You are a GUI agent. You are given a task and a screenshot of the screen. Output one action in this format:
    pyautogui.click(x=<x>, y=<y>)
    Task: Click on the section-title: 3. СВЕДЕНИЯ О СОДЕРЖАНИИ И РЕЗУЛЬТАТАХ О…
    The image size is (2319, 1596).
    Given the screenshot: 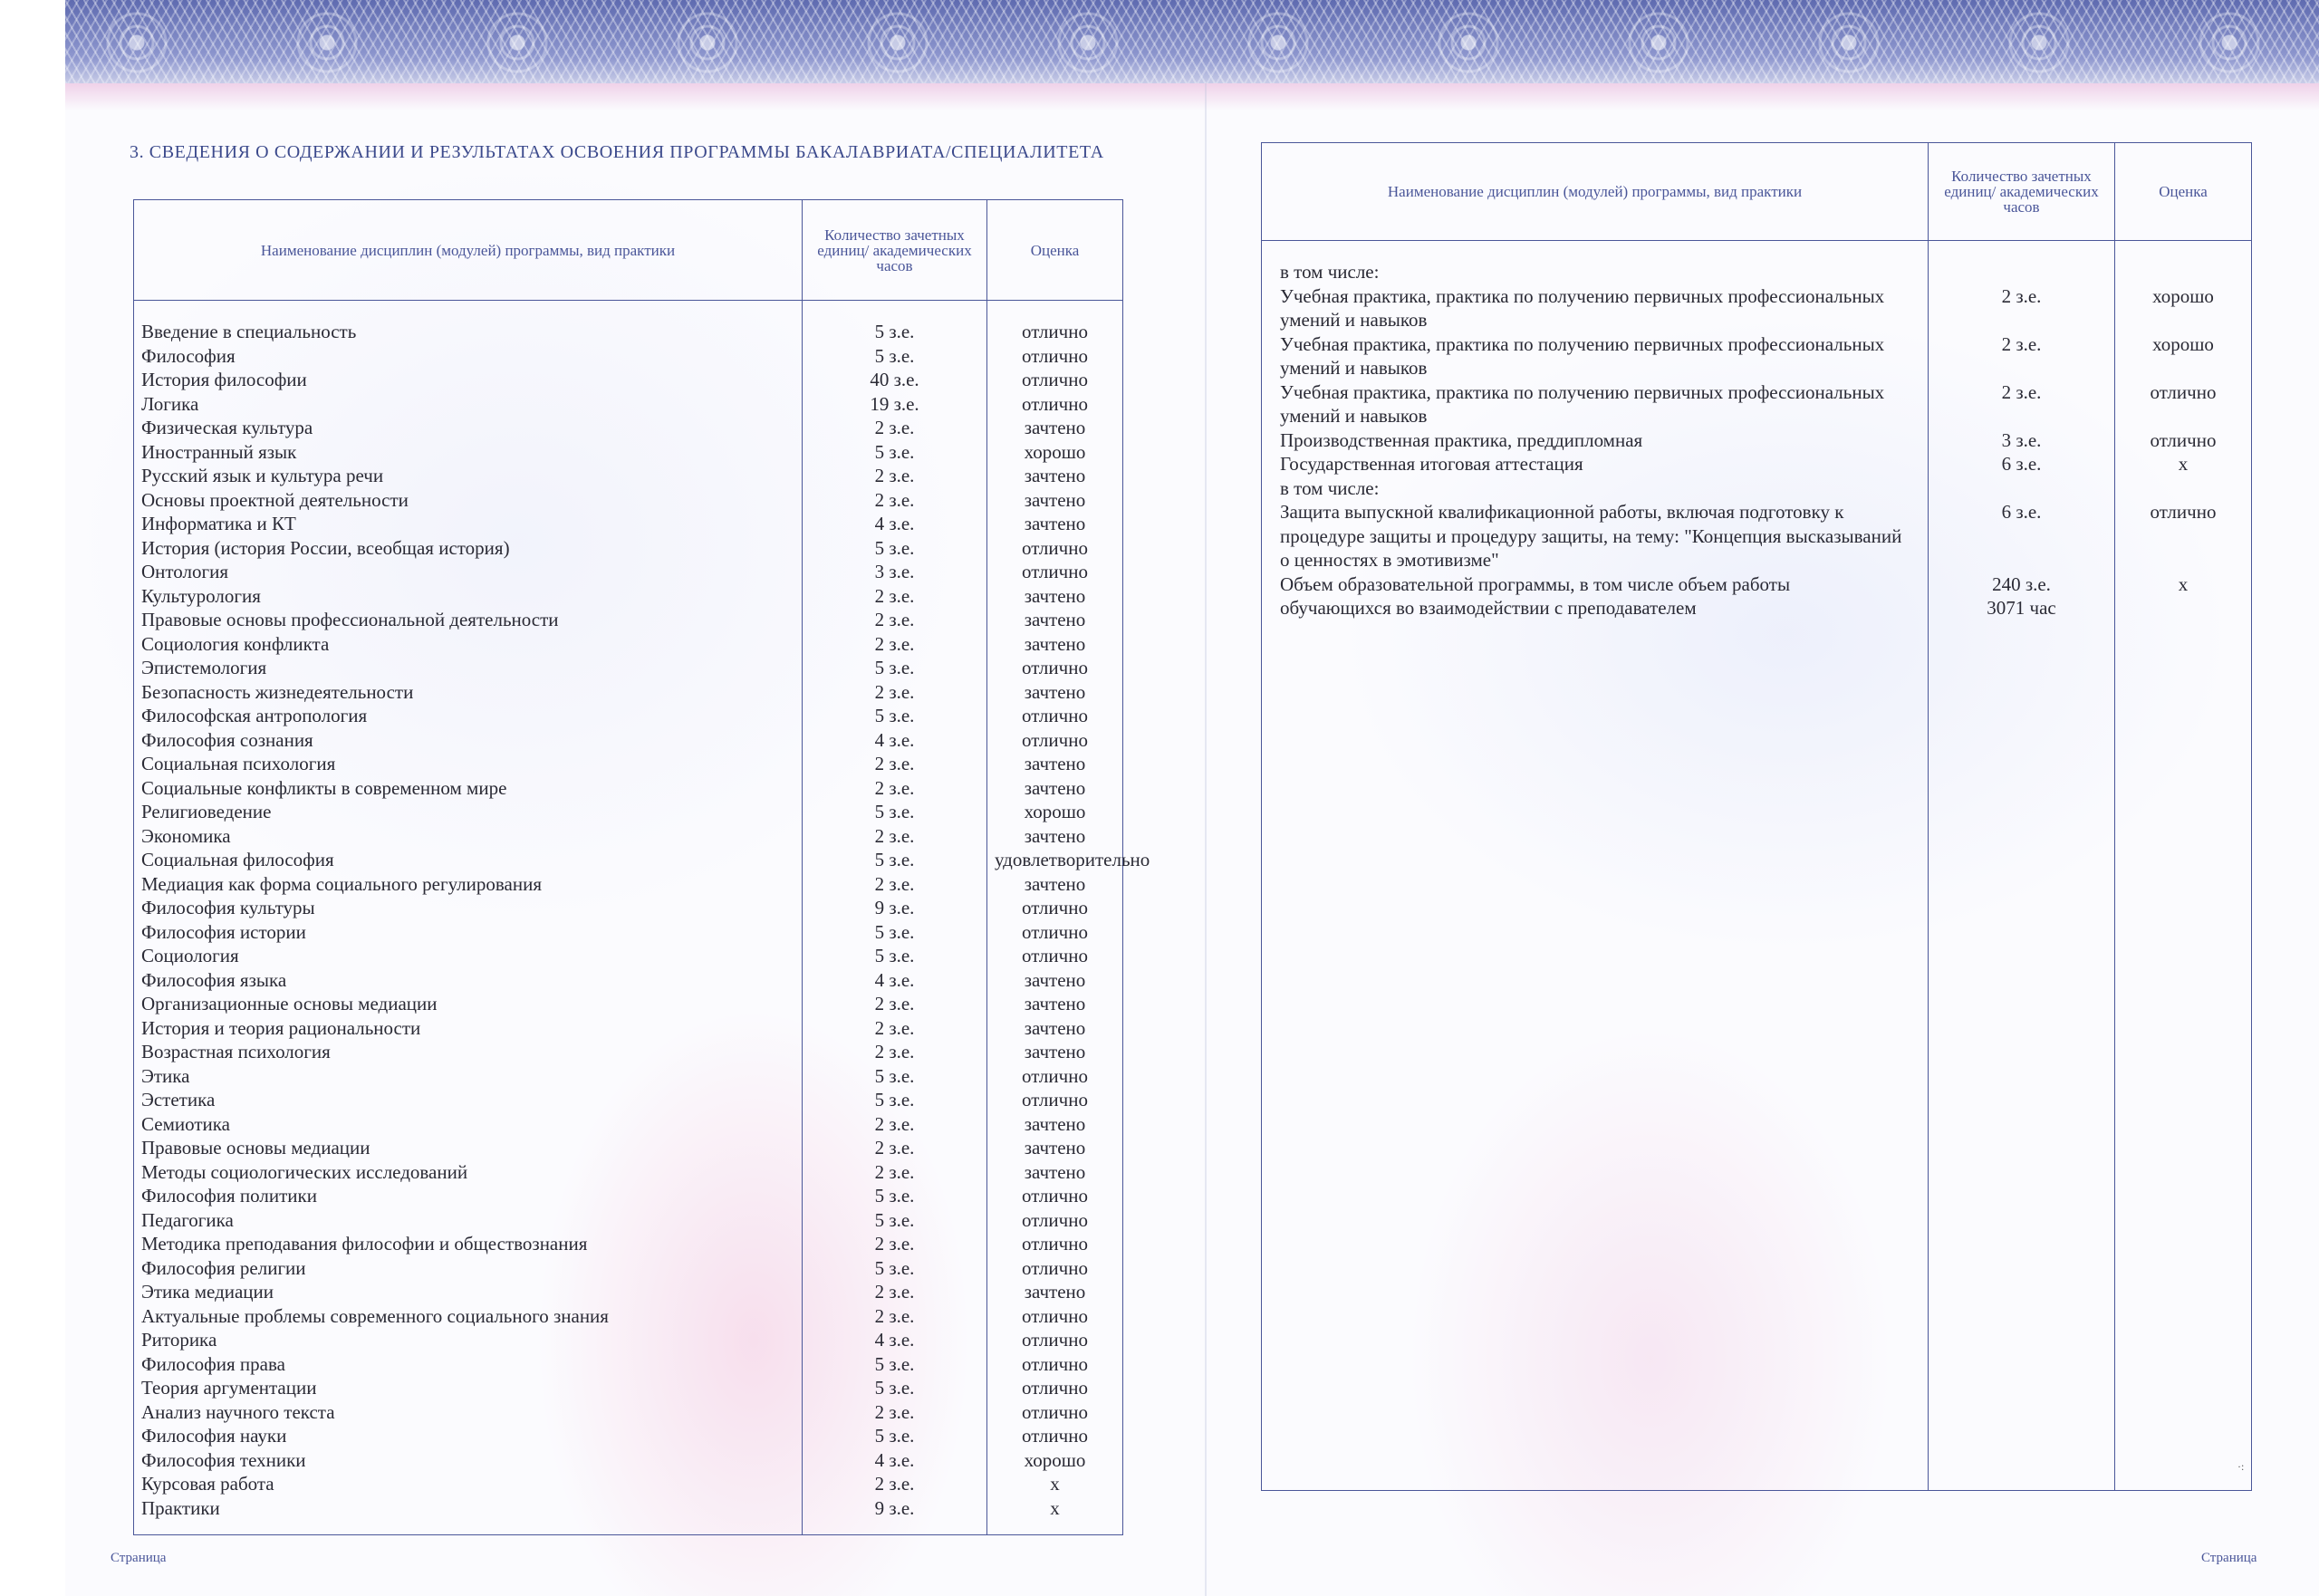 What is the action you would take?
    pyautogui.click(x=617, y=152)
    